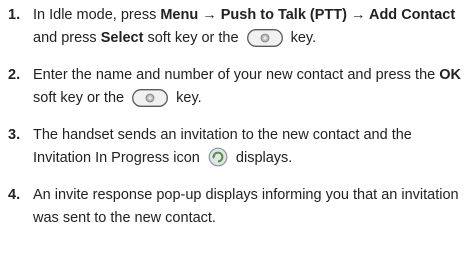 Image resolution: width=473 pixels, height=253 pixels. What do you see at coordinates (14, 195) in the screenshot?
I see `step-number: 4.` at bounding box center [14, 195].